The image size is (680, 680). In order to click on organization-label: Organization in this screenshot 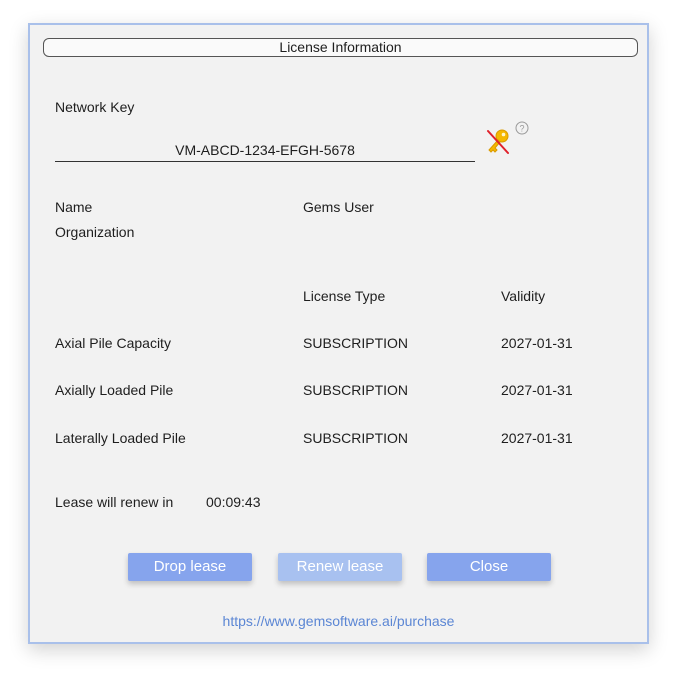, I will do `click(95, 232)`.